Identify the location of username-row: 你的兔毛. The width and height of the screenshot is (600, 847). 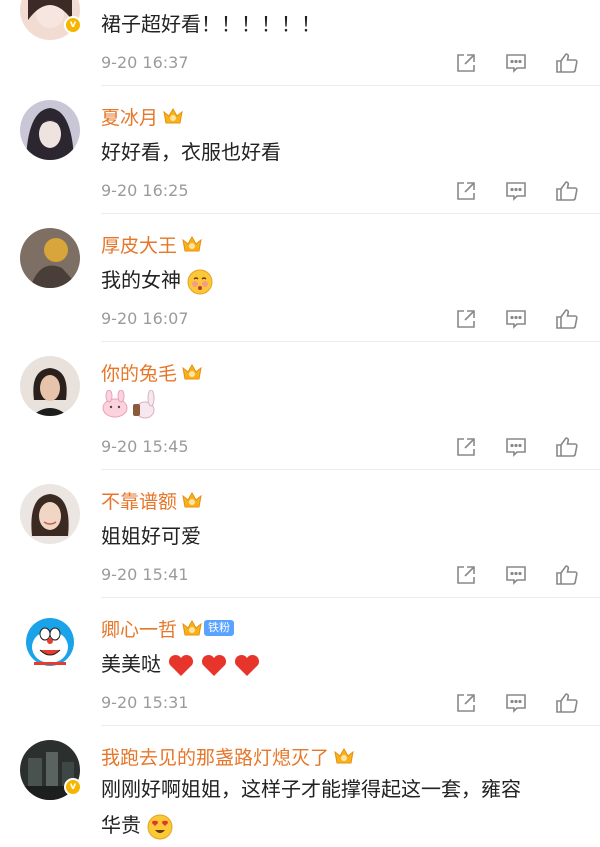
(152, 372).